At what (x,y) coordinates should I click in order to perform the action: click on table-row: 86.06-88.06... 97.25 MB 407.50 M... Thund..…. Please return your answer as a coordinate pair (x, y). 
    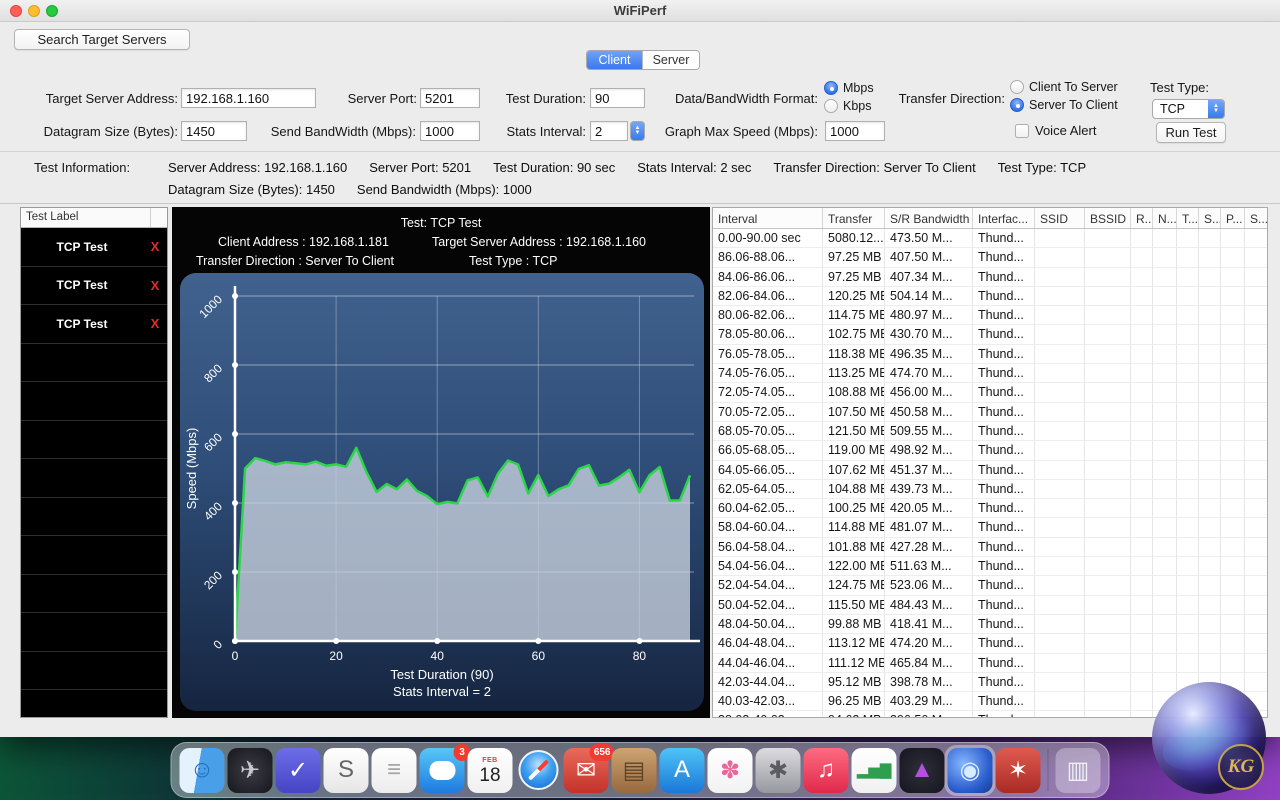
    Looking at the image, I should click on (990, 258).